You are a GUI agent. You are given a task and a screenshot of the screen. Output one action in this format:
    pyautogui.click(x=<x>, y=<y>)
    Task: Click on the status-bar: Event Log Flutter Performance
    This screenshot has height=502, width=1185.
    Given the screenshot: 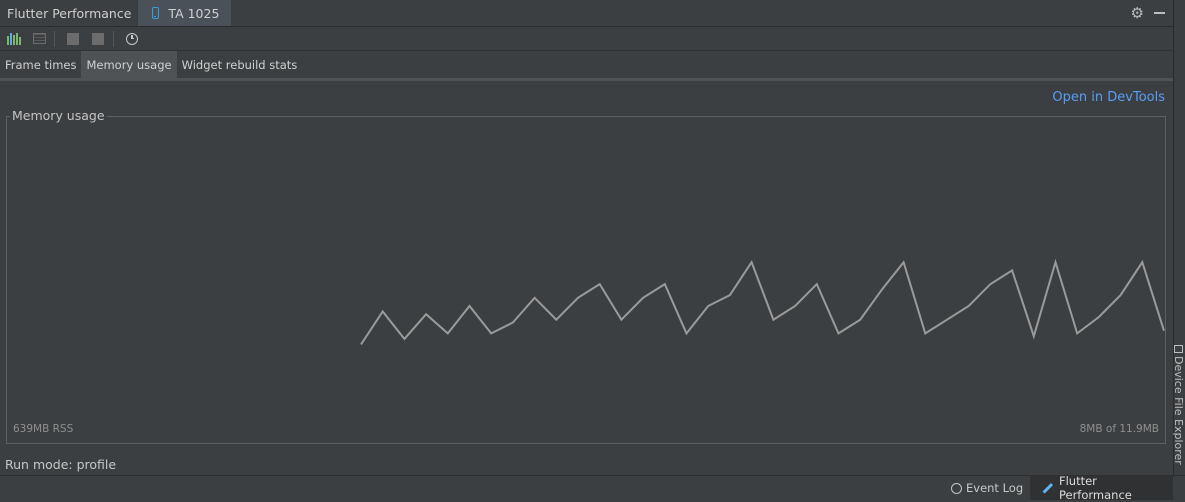 What is the action you would take?
    pyautogui.click(x=592, y=488)
    